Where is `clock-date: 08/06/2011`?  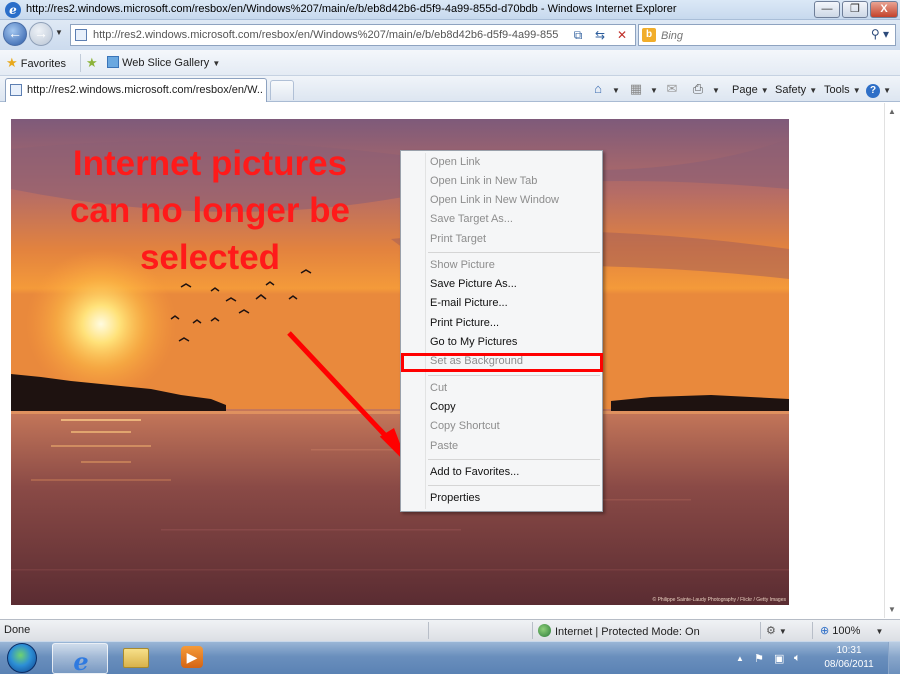 clock-date: 08/06/2011 is located at coordinates (849, 664).